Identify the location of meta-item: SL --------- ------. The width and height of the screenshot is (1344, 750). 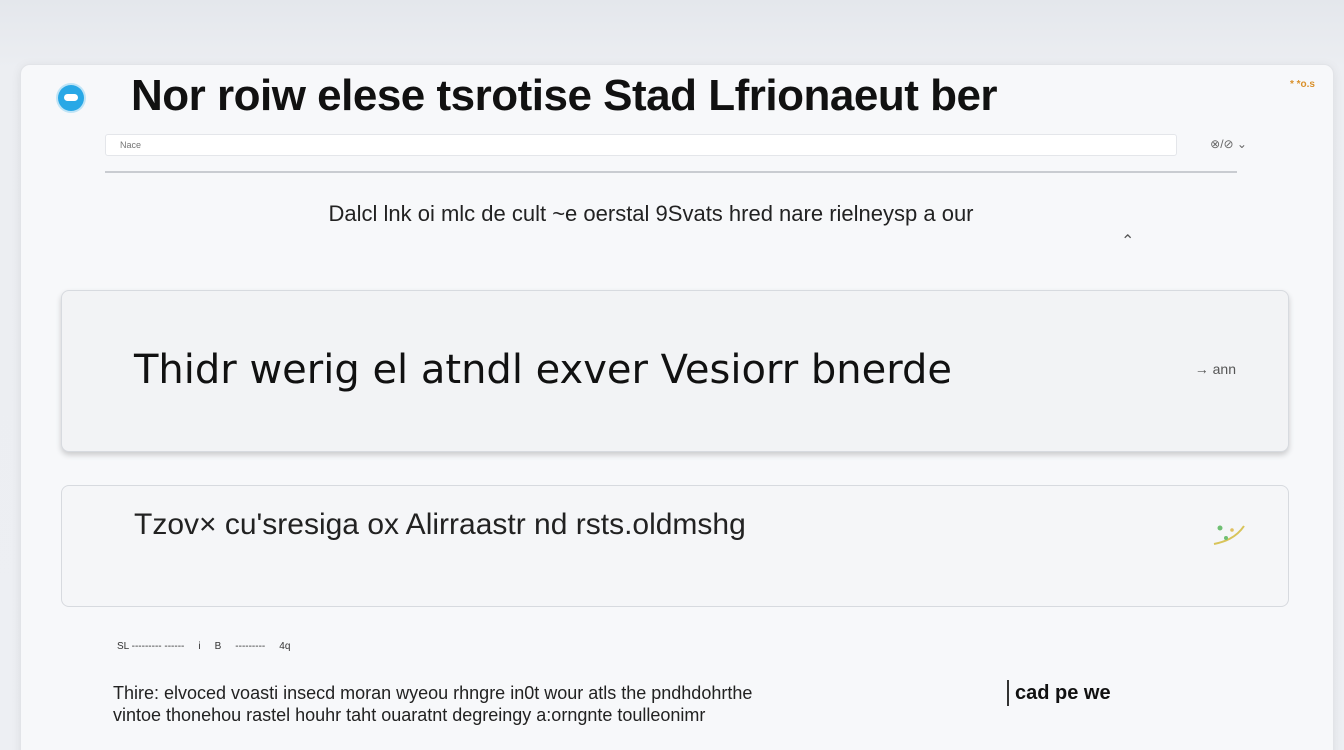
(151, 646).